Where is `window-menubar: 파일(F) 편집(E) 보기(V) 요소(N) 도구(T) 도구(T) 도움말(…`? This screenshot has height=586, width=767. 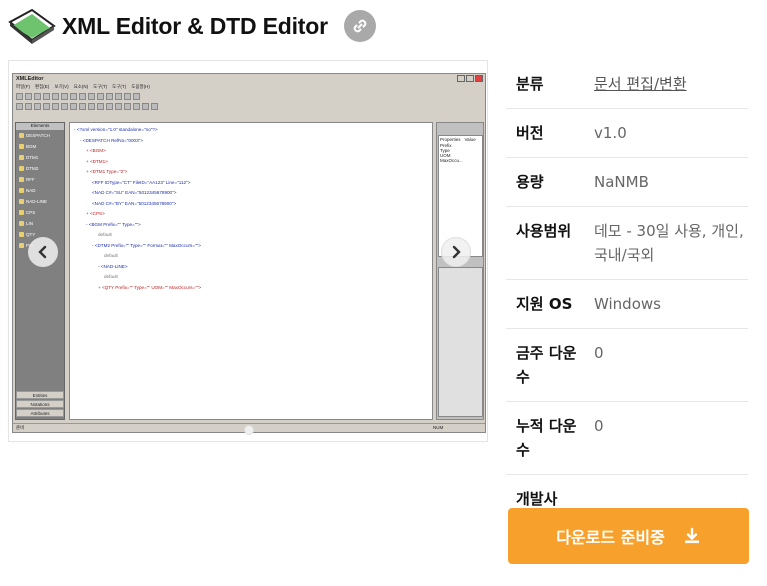
window-menubar: 파일(F) 편집(E) 보기(V) 요소(N) 도구(T) 도구(T) 도움말(… is located at coordinates (249, 87).